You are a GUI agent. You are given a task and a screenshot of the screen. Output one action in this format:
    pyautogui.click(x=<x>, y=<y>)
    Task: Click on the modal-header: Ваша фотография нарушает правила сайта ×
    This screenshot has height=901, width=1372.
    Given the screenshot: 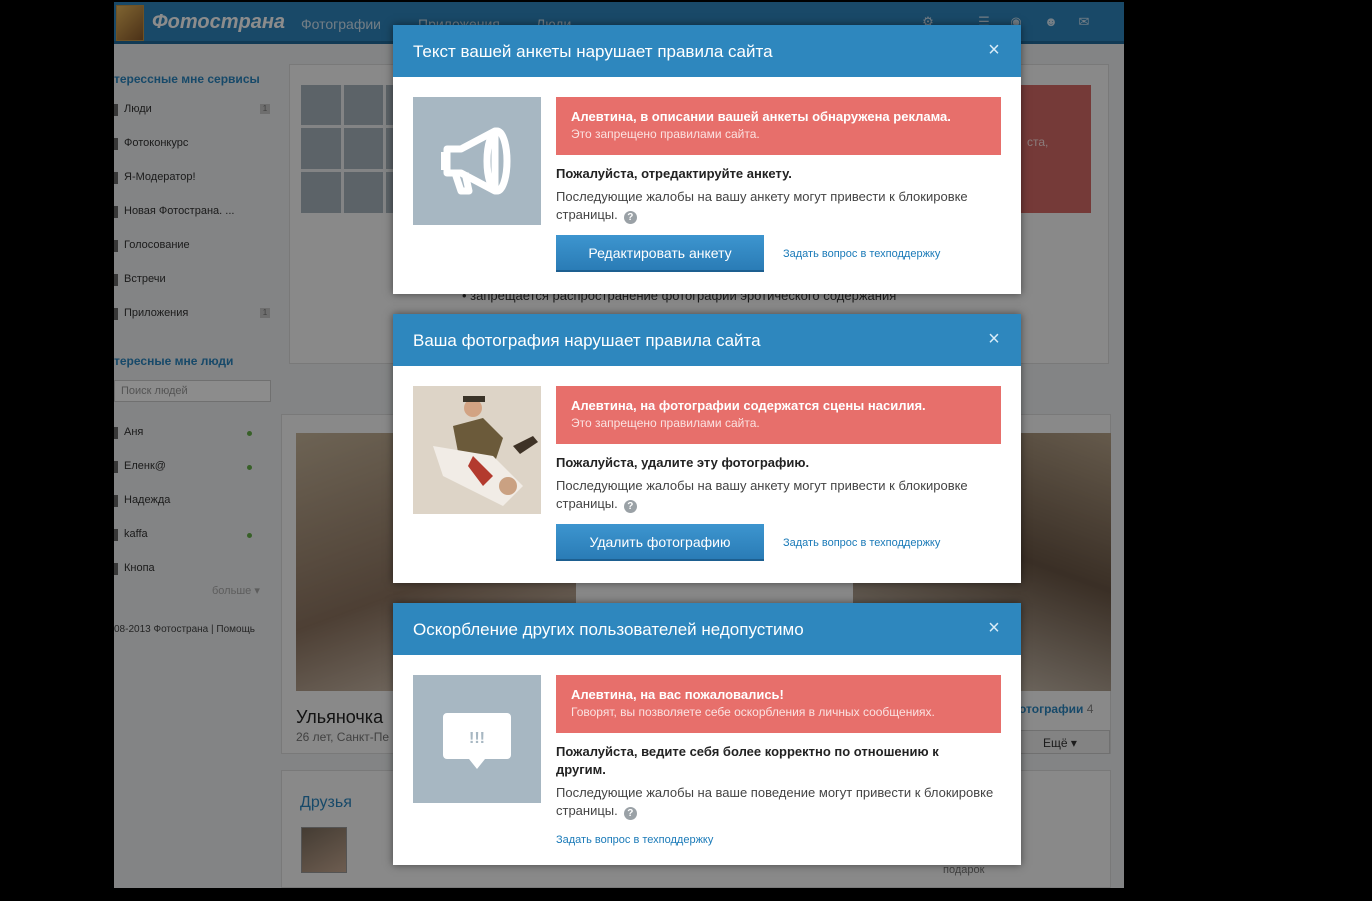 What is the action you would take?
    pyautogui.click(x=707, y=340)
    